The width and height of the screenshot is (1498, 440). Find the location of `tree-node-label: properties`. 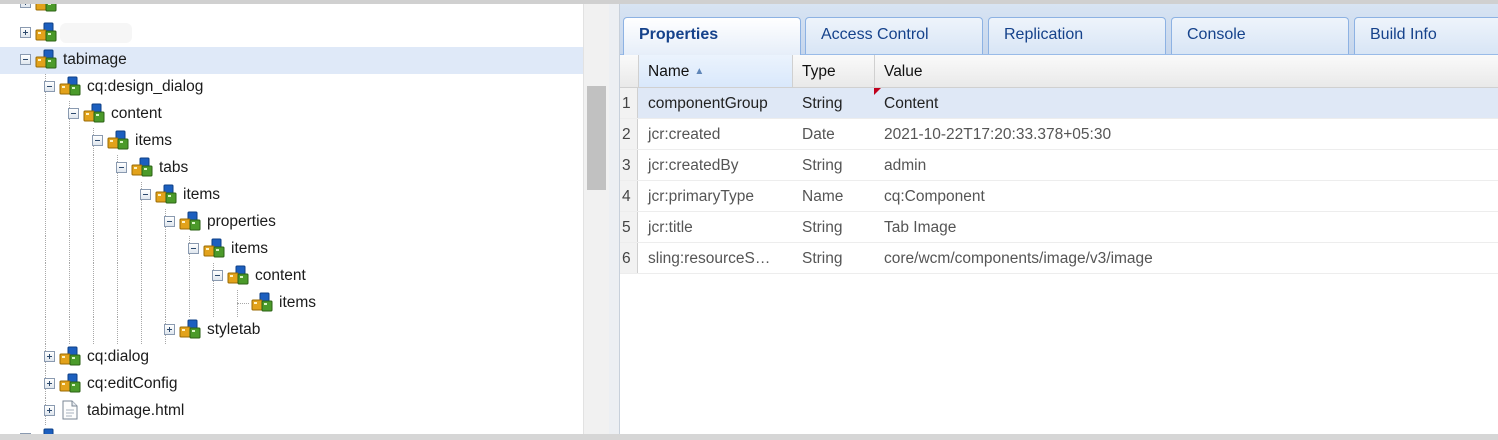

tree-node-label: properties is located at coordinates (241, 221).